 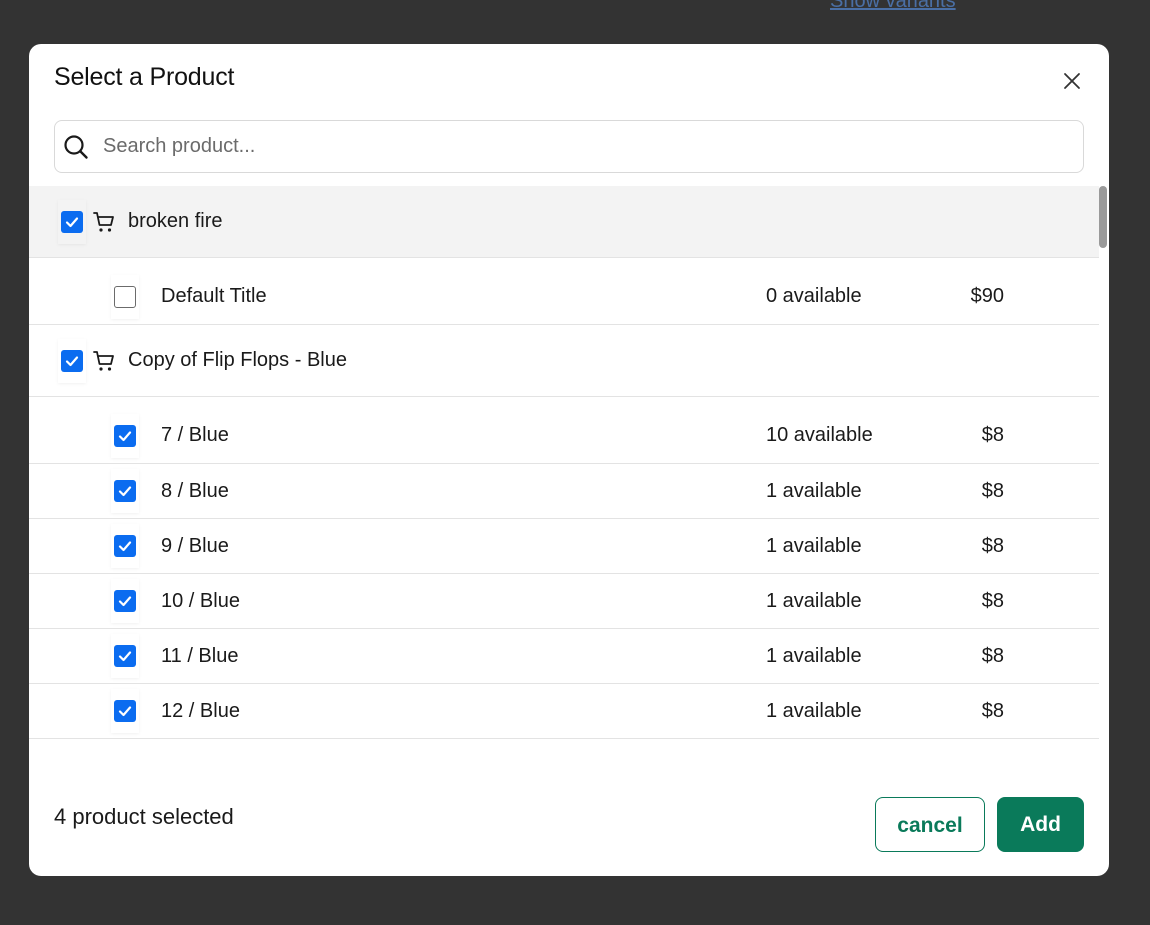 What do you see at coordinates (564, 361) in the screenshot?
I see `product-row: Copy of Flip Flops - Blue` at bounding box center [564, 361].